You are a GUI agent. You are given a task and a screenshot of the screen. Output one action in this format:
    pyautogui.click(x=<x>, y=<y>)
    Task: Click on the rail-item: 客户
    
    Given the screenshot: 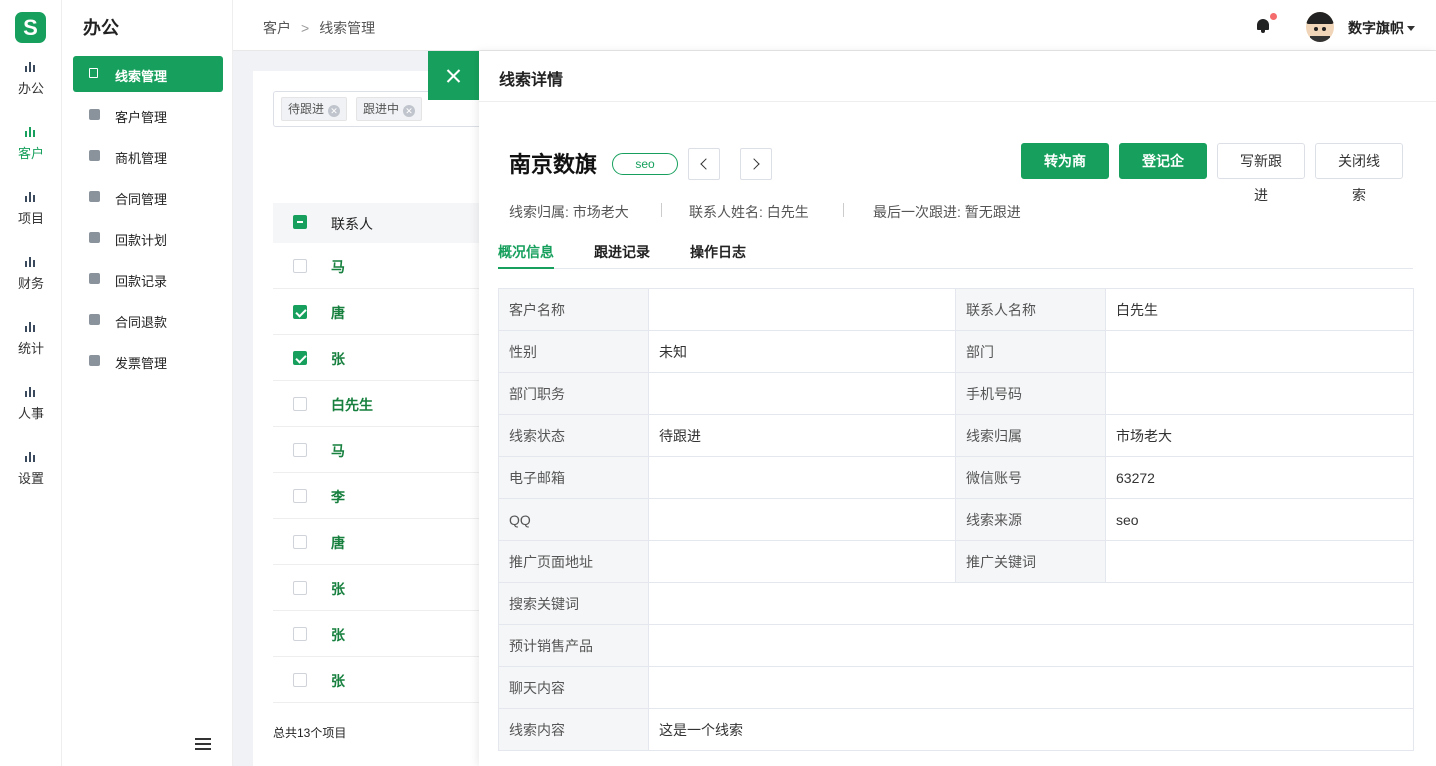 What is the action you would take?
    pyautogui.click(x=31, y=152)
    